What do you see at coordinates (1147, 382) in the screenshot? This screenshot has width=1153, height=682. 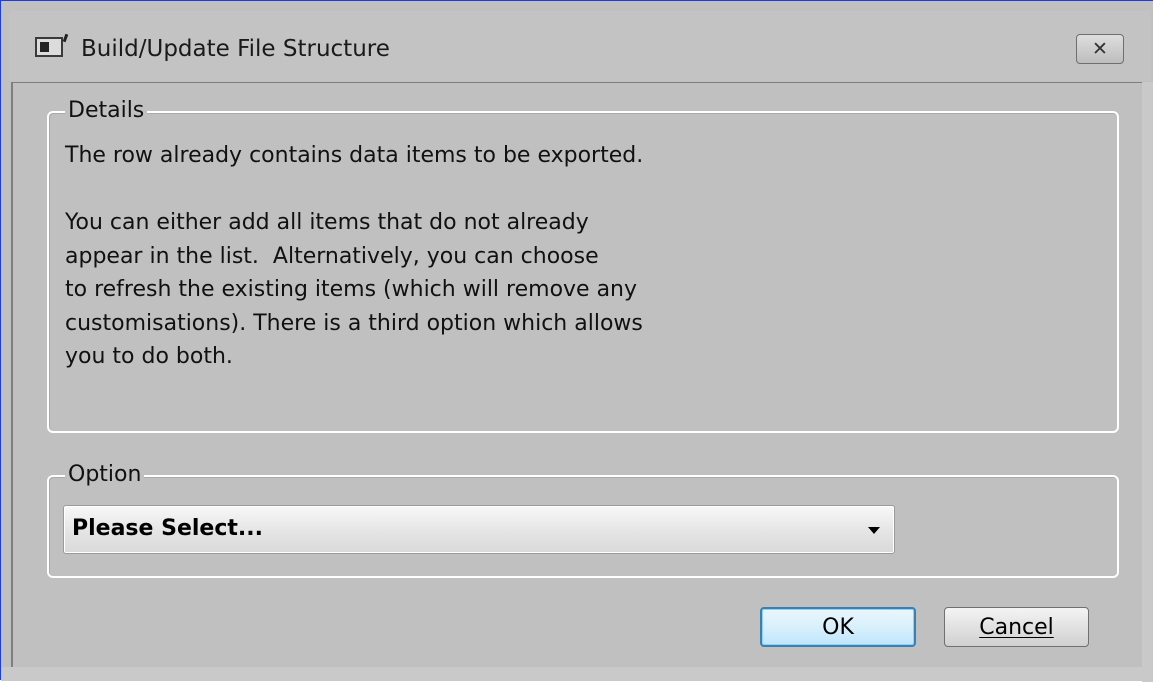 I see `window-frame-right` at bounding box center [1147, 382].